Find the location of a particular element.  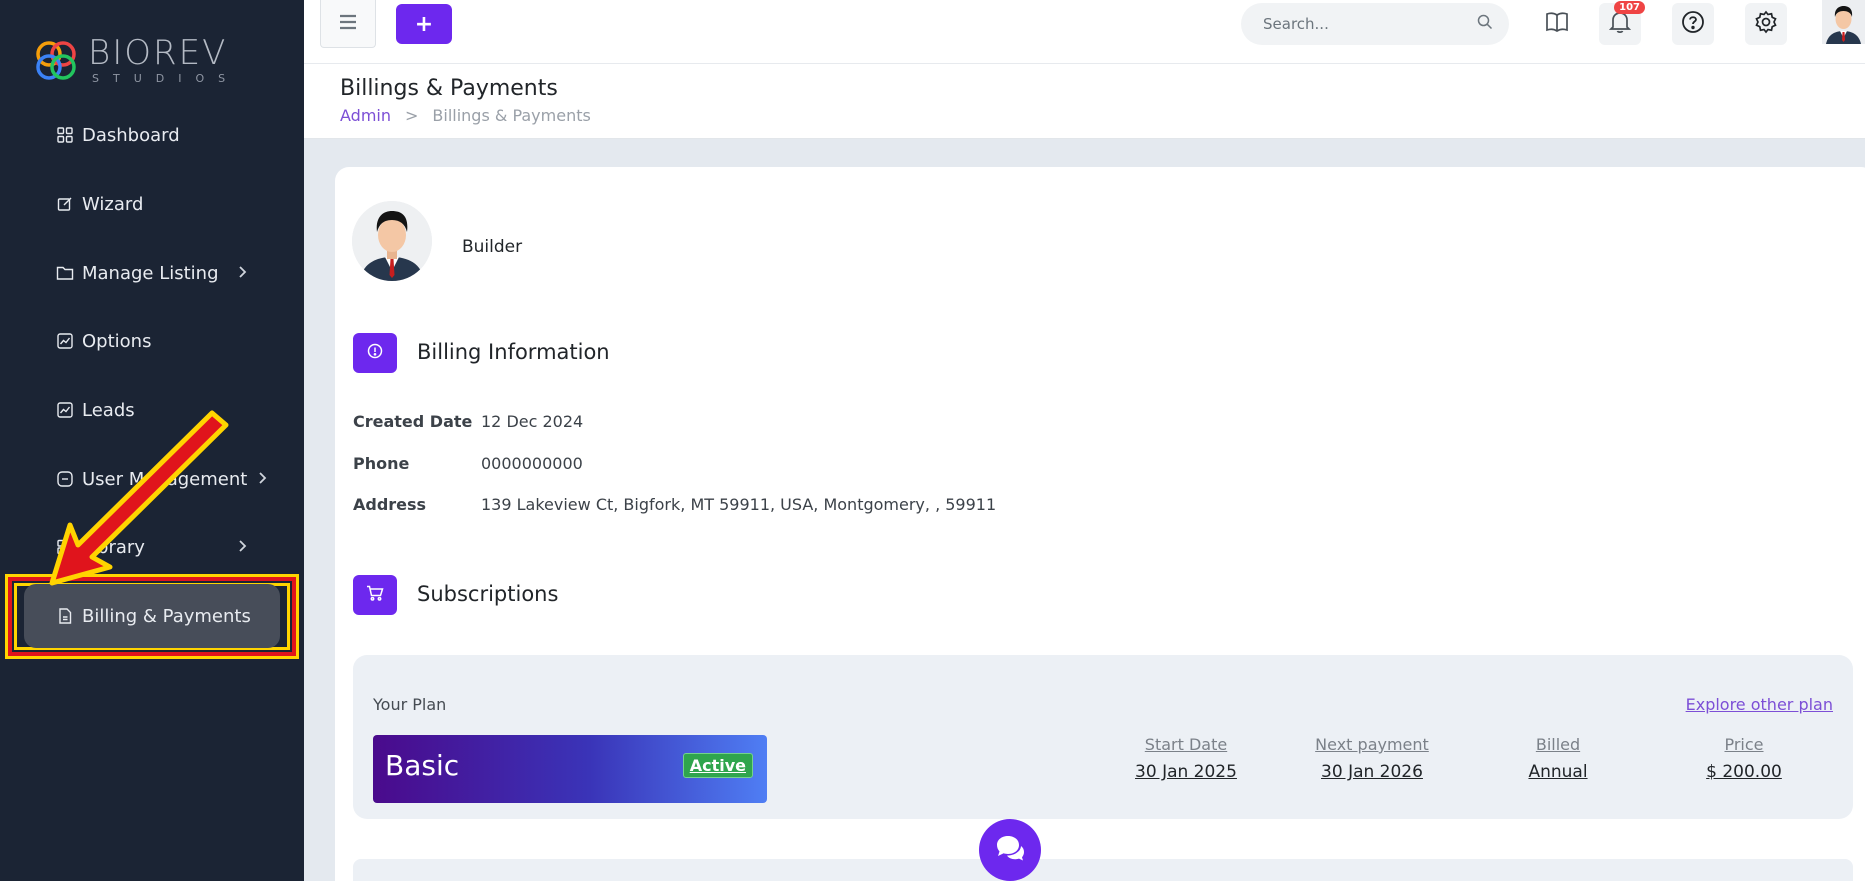

sidebar-item-user-management: User Management is located at coordinates (152, 479).